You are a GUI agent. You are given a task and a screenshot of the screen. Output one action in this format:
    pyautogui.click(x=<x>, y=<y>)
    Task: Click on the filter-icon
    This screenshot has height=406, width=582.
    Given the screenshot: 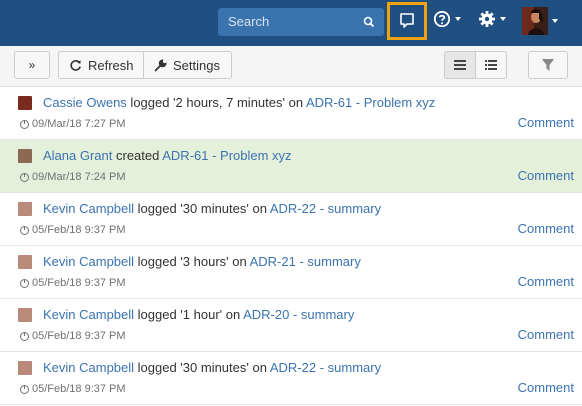 What is the action you would take?
    pyautogui.click(x=548, y=65)
    